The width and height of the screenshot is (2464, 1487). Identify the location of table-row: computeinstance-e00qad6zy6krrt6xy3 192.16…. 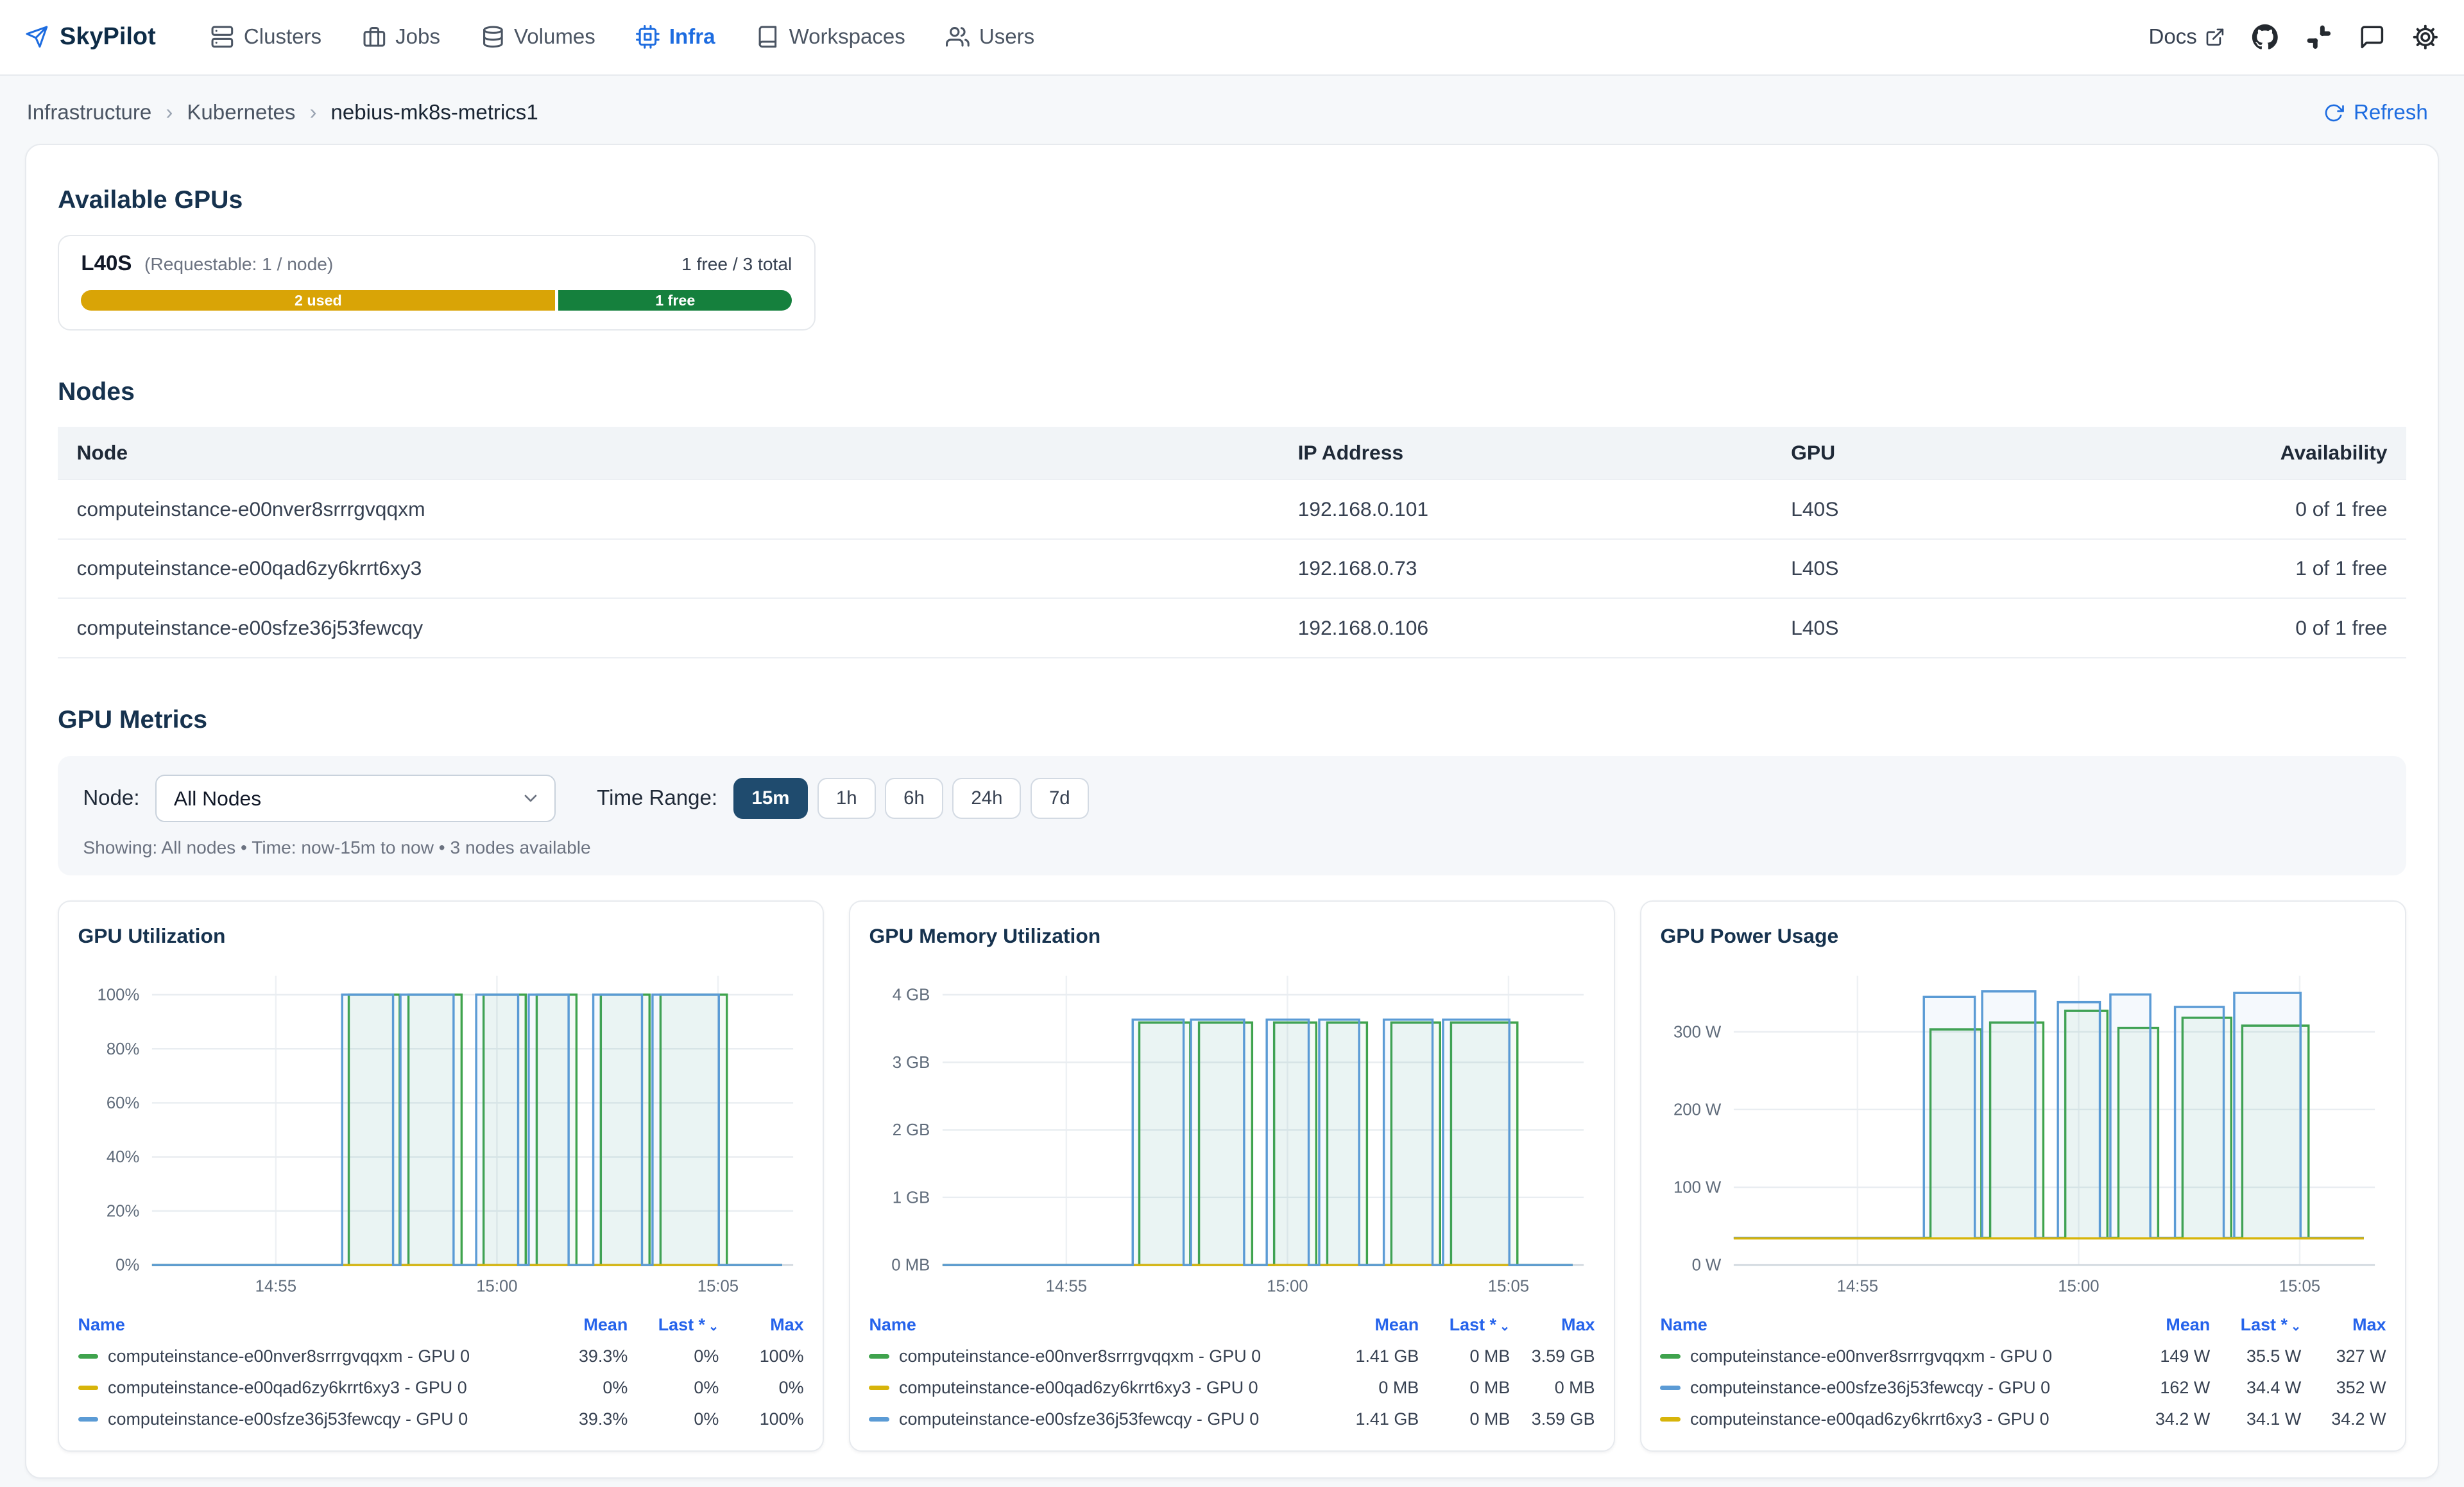
(1232, 568).